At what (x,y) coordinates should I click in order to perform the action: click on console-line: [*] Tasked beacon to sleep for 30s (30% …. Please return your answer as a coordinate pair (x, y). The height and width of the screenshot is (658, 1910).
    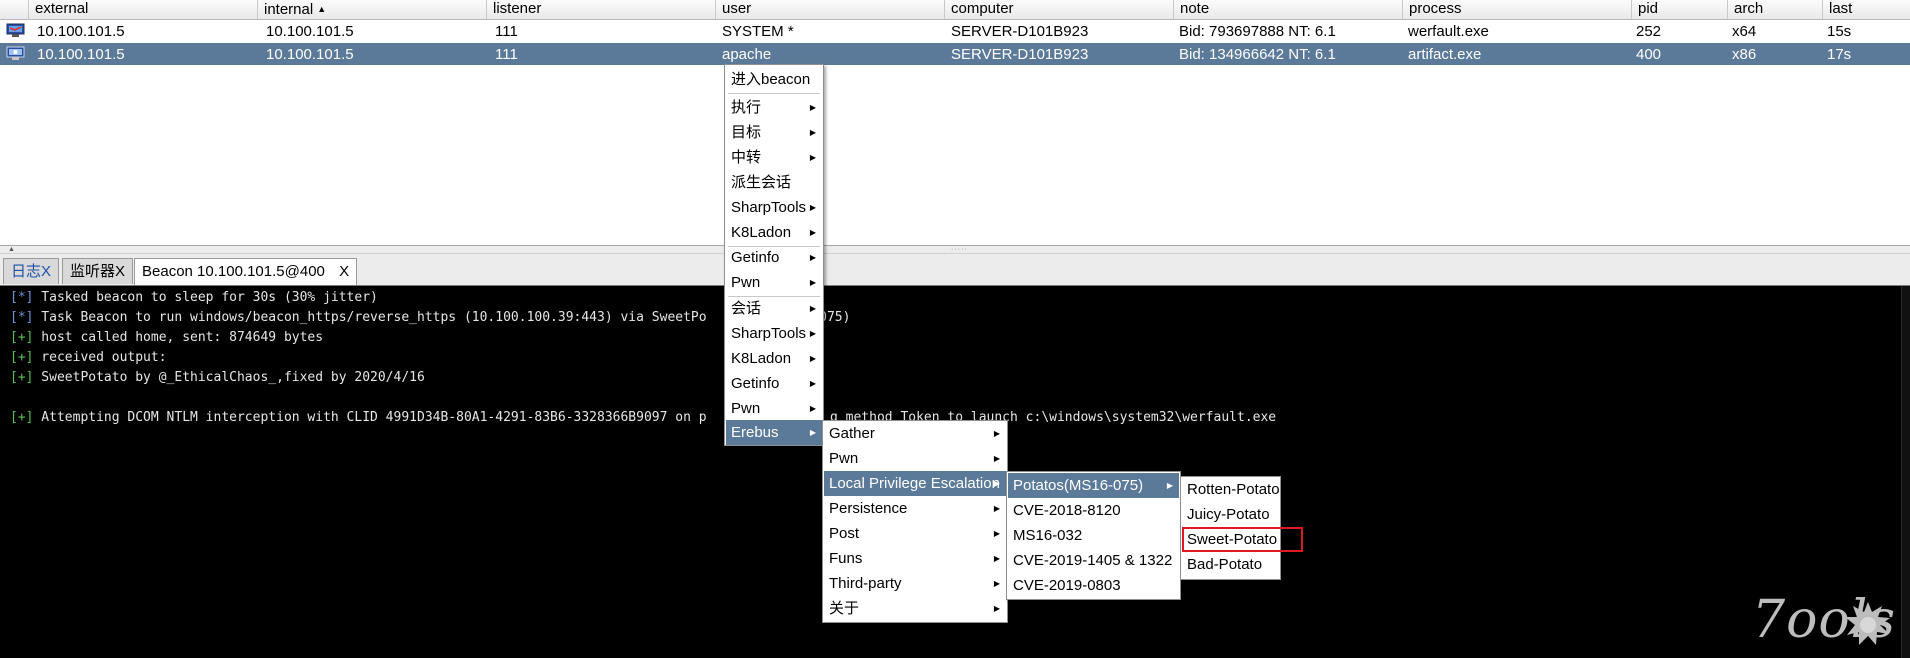
    Looking at the image, I should click on (194, 297).